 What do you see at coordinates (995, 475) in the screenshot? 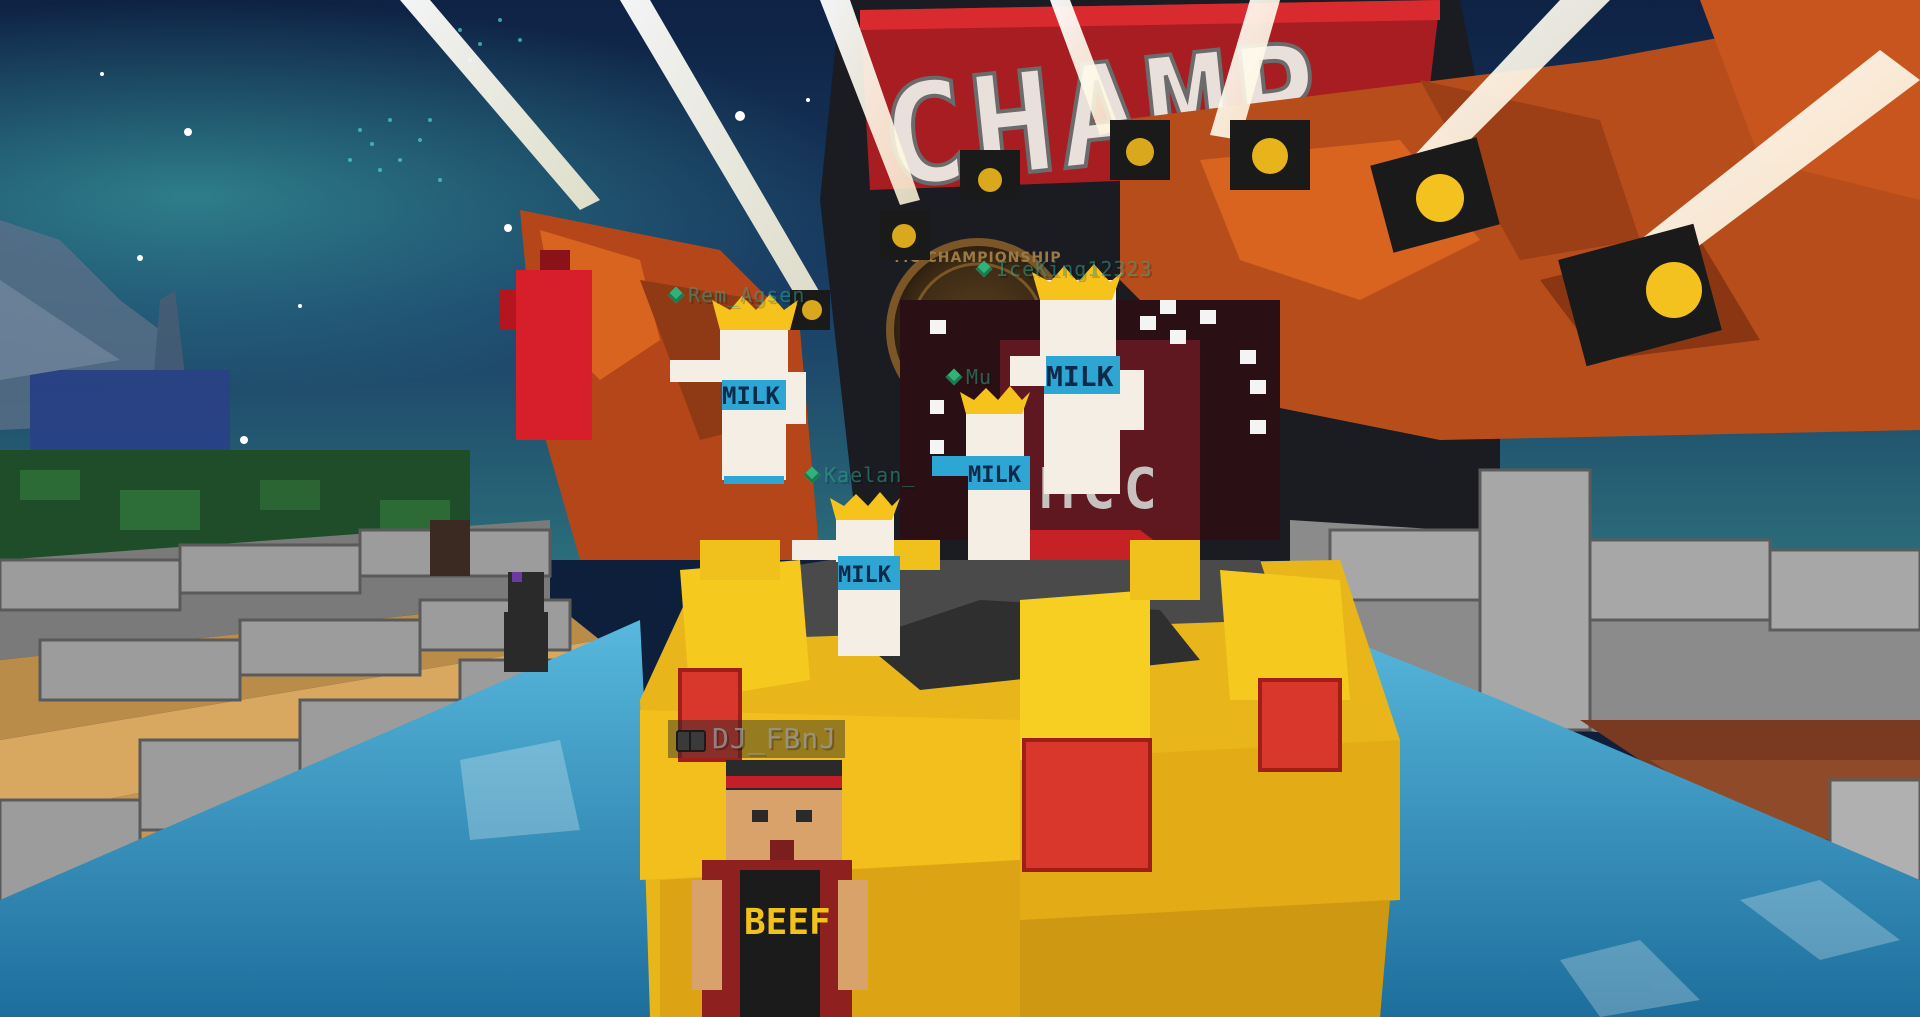
I see `player-3-shirt: MILK` at bounding box center [995, 475].